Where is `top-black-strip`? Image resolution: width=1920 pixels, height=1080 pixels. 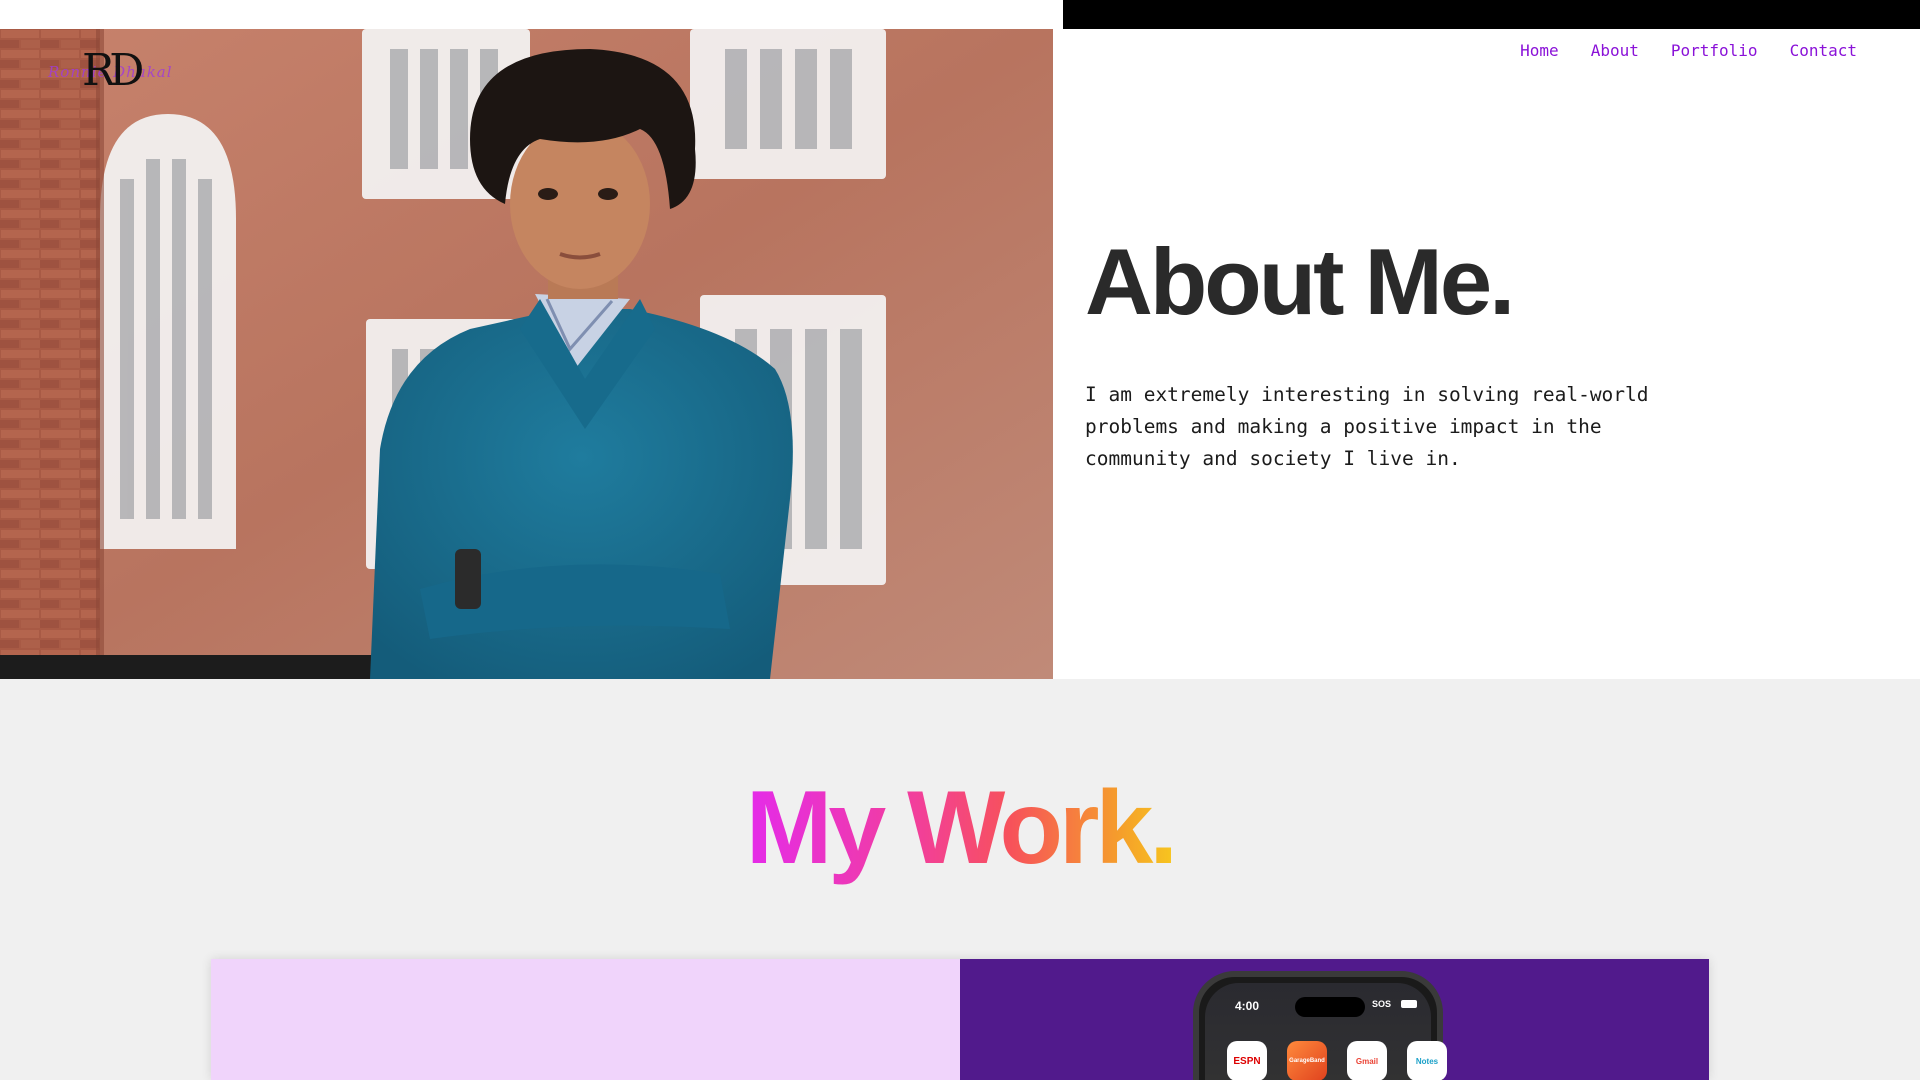
top-black-strip is located at coordinates (1491, 14).